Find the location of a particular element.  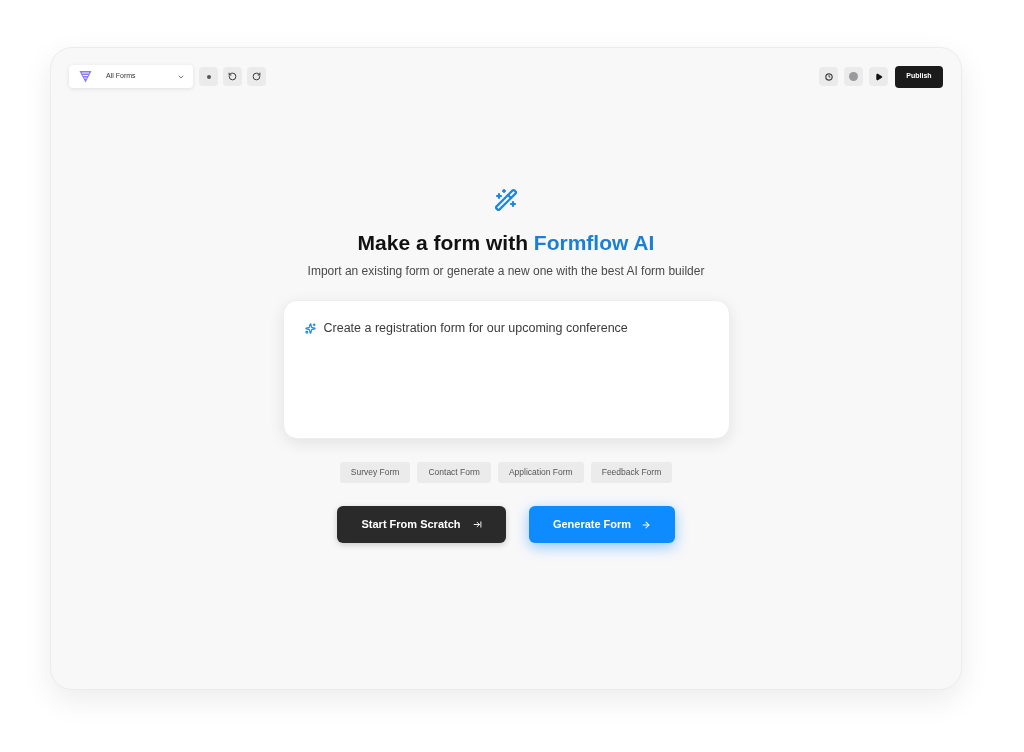

arrow-right-icon is located at coordinates (646, 524).